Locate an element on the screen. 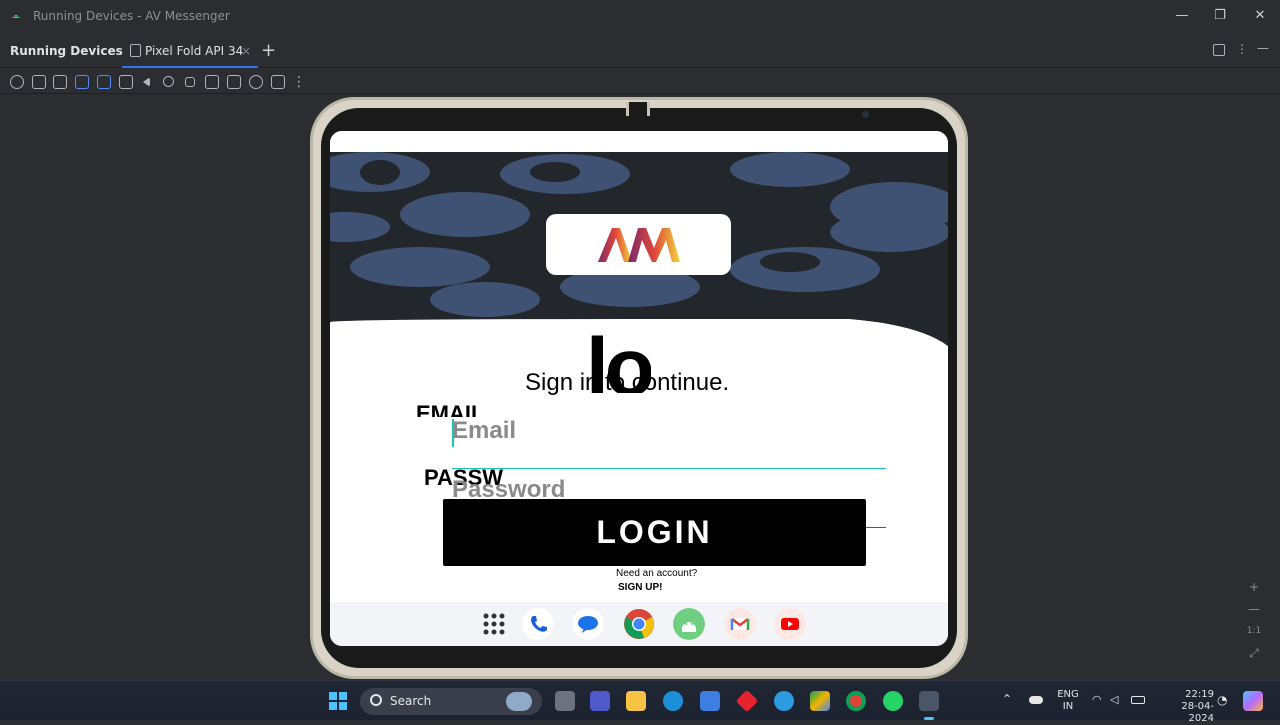 The width and height of the screenshot is (1280, 725). volume-icon: ◁ is located at coordinates (1114, 700).